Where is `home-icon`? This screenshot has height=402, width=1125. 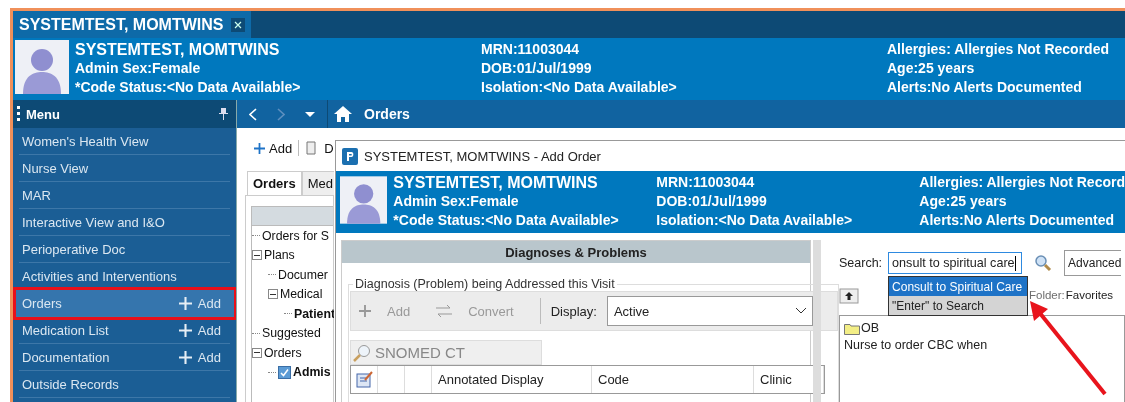
home-icon is located at coordinates (343, 114).